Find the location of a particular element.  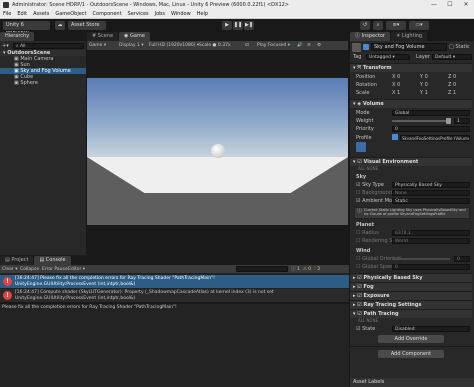

menu-gameobject: GameObject is located at coordinates (70, 14).